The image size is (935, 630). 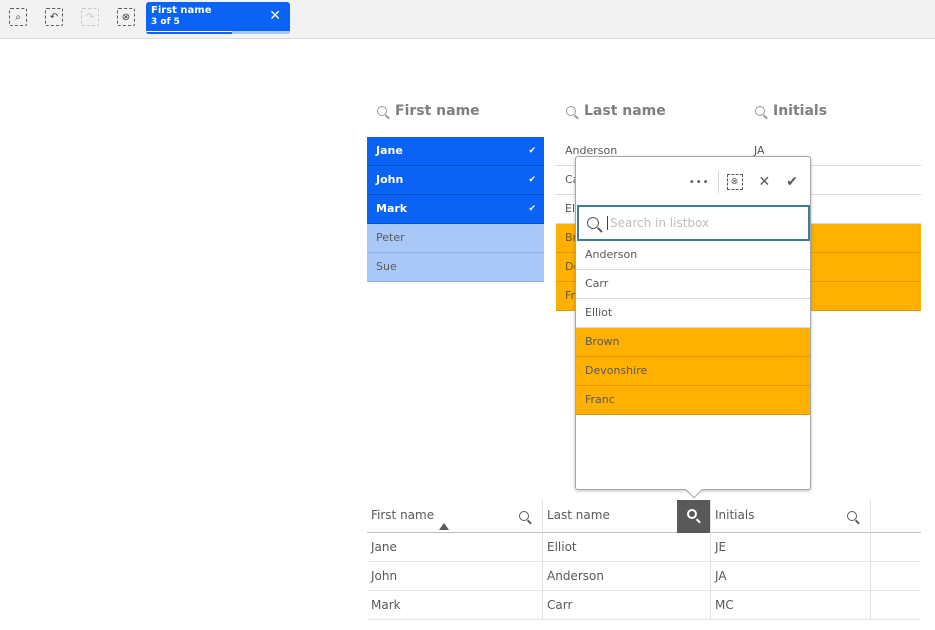 I want to click on step-forward-icon: ↷, so click(x=90, y=17).